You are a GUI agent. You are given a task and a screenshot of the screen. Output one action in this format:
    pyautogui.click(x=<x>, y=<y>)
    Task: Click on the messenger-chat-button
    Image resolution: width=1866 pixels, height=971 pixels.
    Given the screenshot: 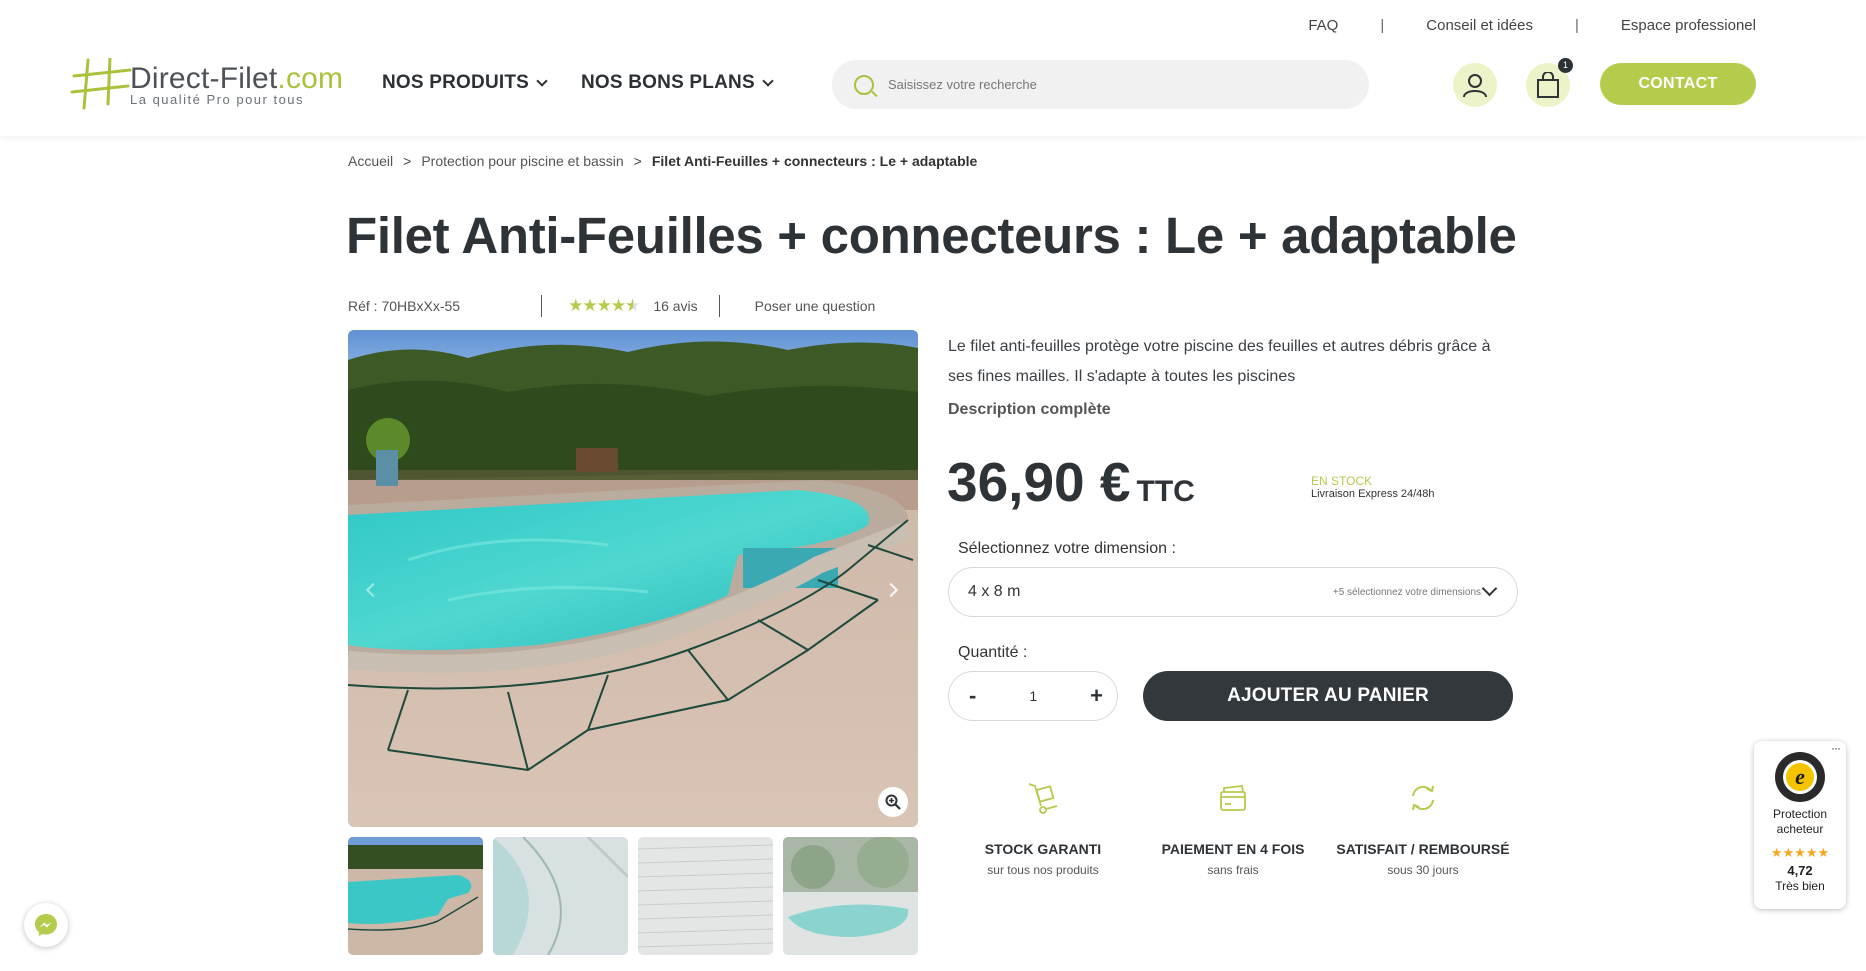 What is the action you would take?
    pyautogui.click(x=46, y=925)
    